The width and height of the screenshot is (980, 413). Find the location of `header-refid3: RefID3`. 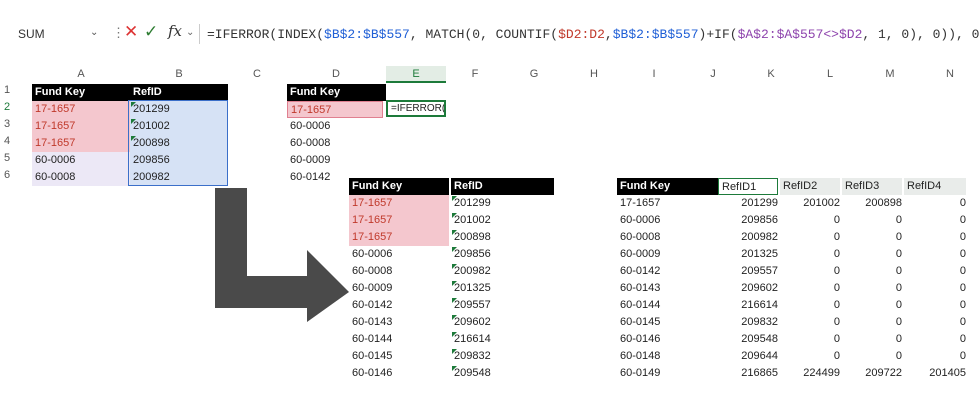

header-refid3: RefID3 is located at coordinates (872, 186).